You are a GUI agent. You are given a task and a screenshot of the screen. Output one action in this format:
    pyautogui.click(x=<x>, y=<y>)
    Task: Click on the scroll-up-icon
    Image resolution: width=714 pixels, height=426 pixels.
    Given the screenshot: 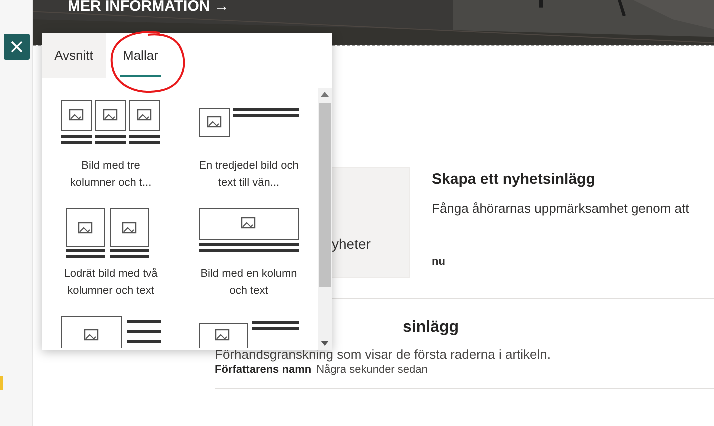 What is the action you would take?
    pyautogui.click(x=325, y=94)
    